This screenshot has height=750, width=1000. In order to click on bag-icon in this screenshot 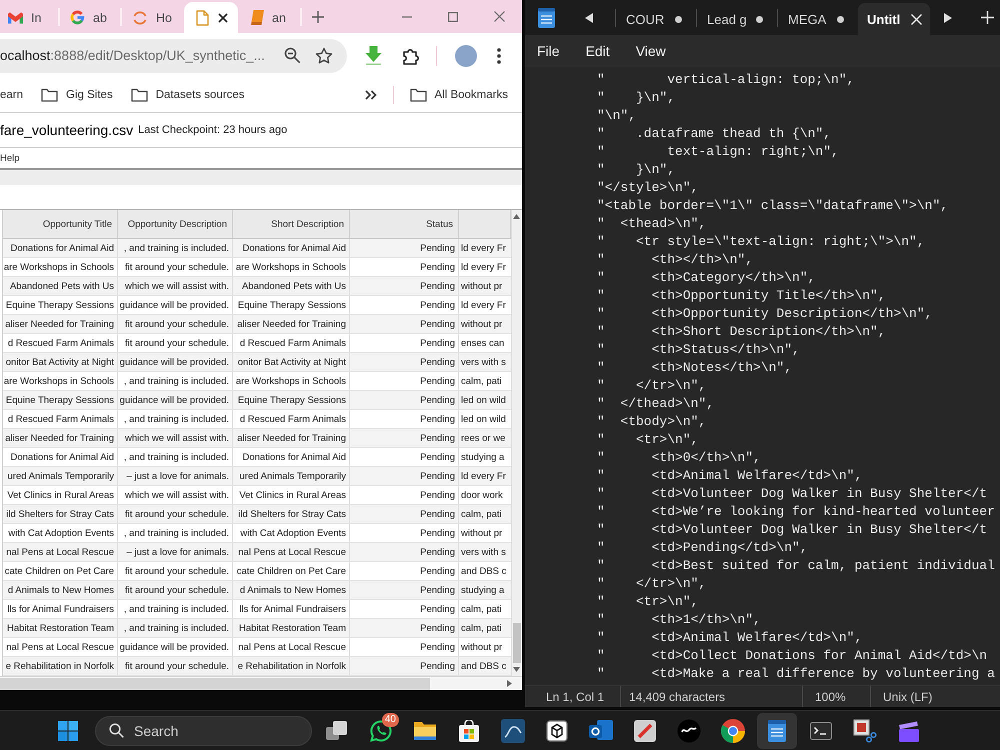, I will do `click(469, 731)`.